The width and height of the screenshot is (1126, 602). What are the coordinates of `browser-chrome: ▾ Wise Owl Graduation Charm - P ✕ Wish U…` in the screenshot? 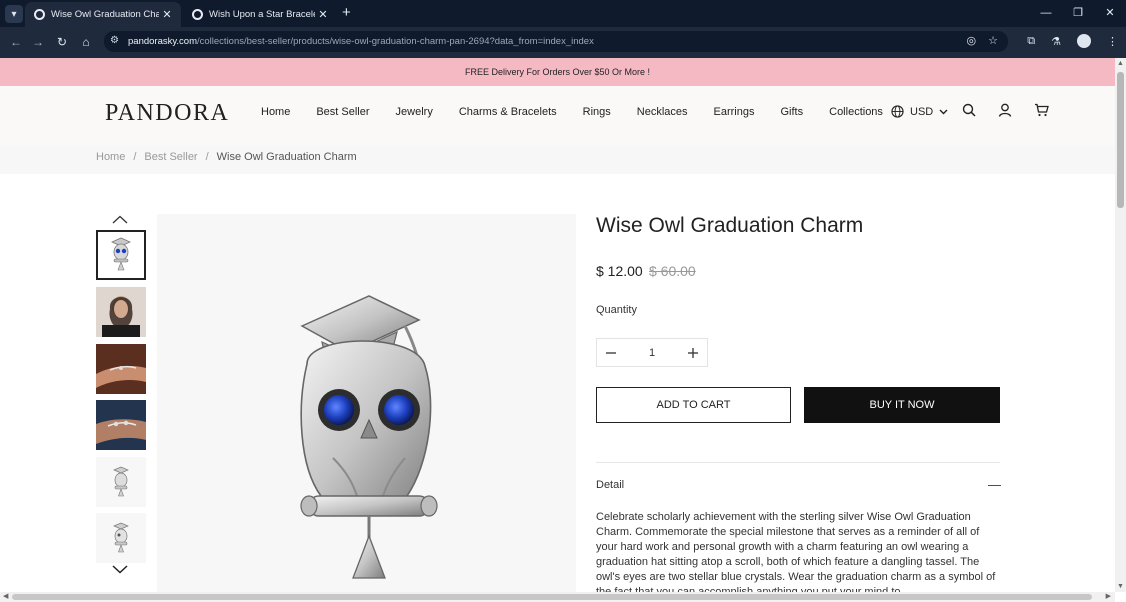 It's located at (563, 29).